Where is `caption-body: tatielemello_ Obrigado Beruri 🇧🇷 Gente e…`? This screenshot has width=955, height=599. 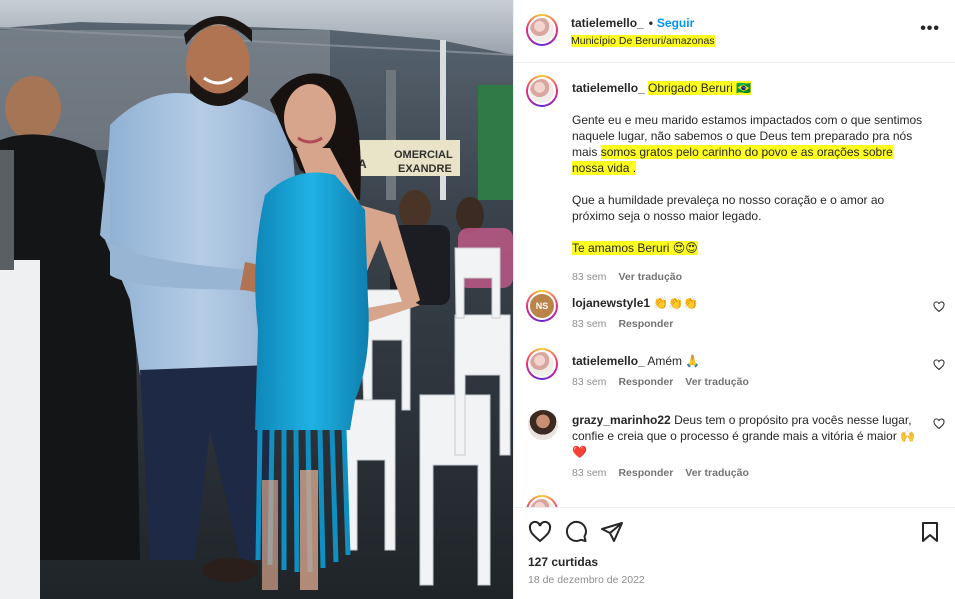 caption-body: tatielemello_ Obrigado Beruri 🇧🇷 Gente e… is located at coordinates (748, 168).